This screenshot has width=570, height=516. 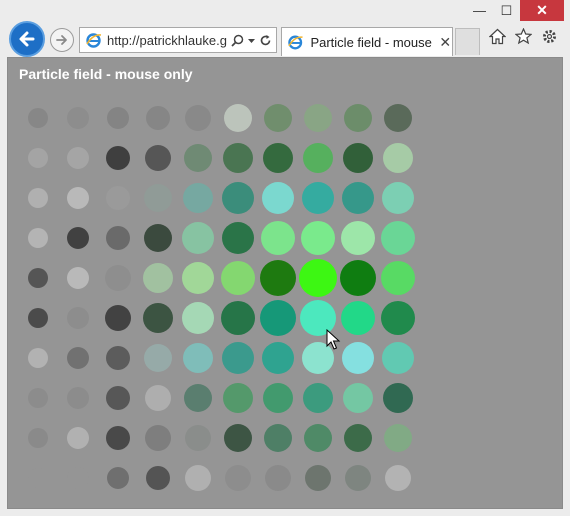 I want to click on favorites-button, so click(x=523, y=36).